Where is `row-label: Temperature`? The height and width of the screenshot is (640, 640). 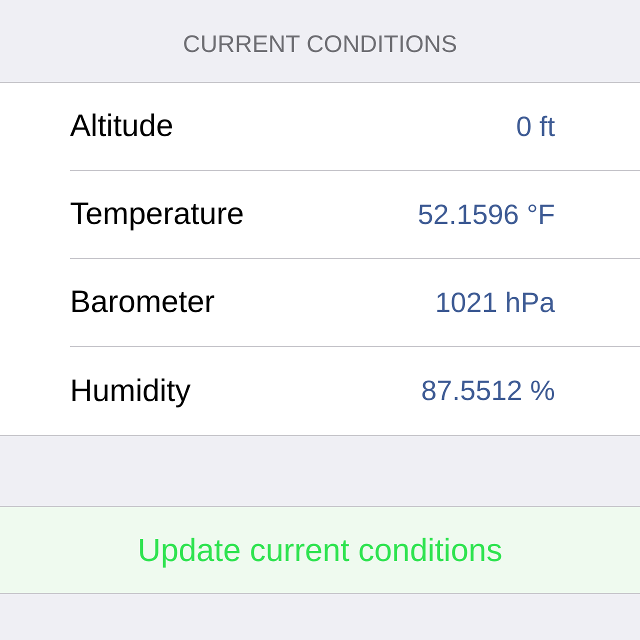
row-label: Temperature is located at coordinates (157, 214).